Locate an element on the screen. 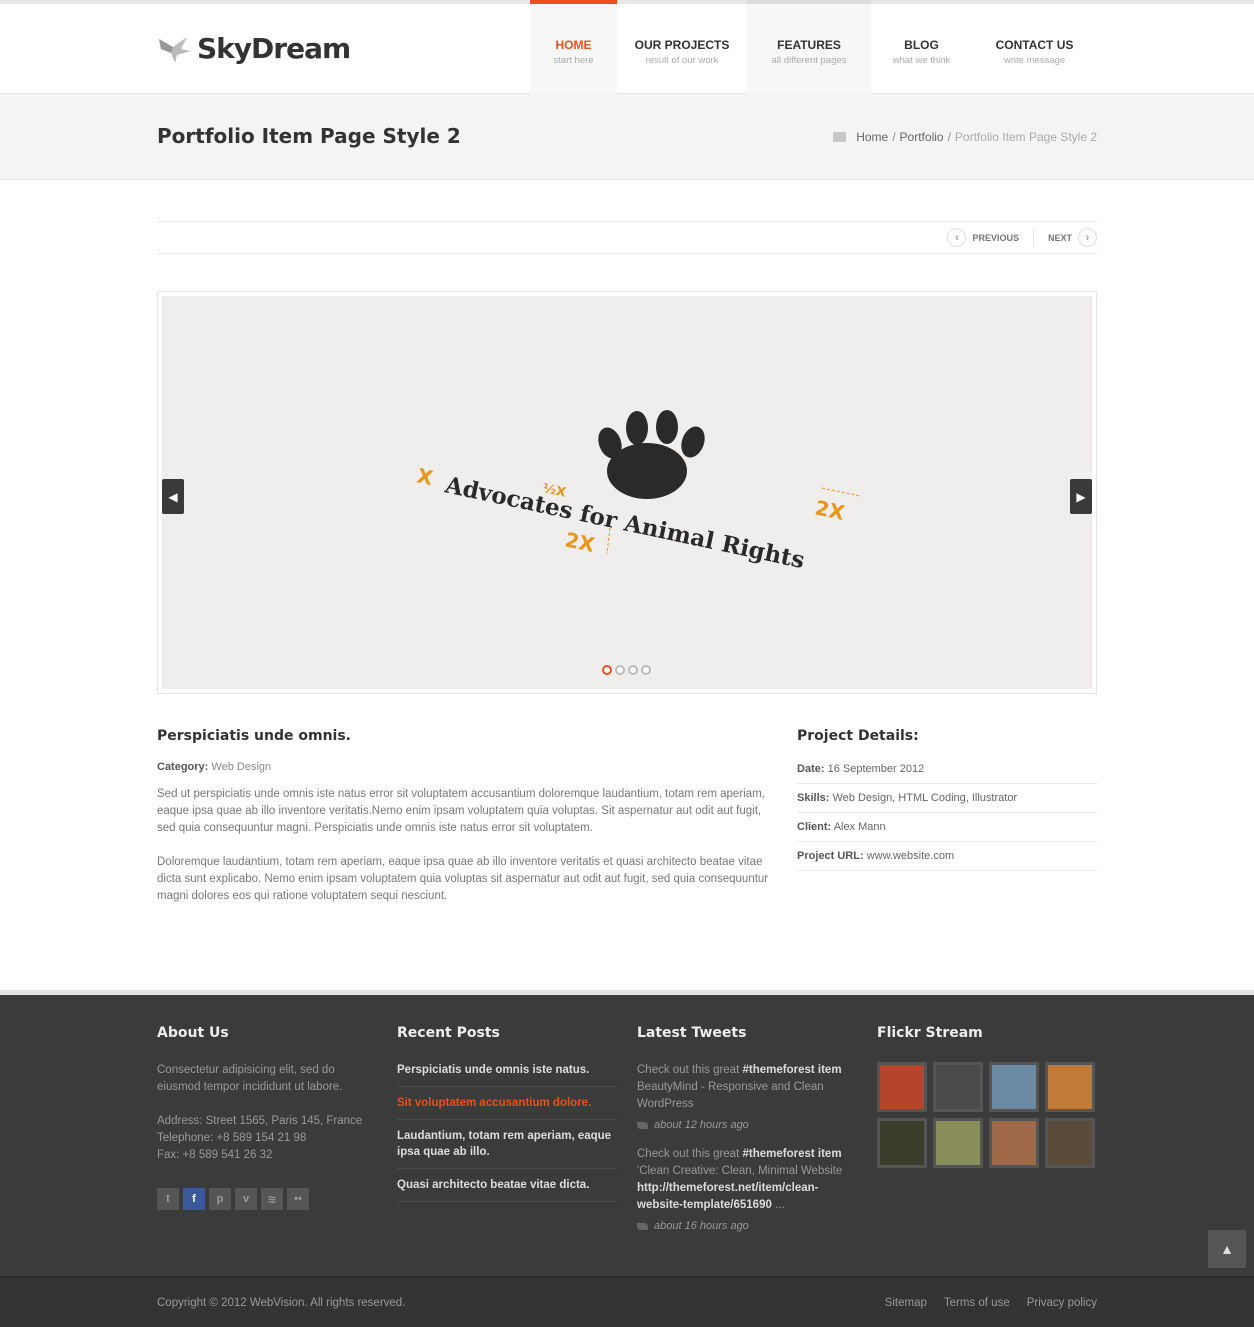 This screenshot has height=1327, width=1254. next-button: NEXT › is located at coordinates (1072, 237).